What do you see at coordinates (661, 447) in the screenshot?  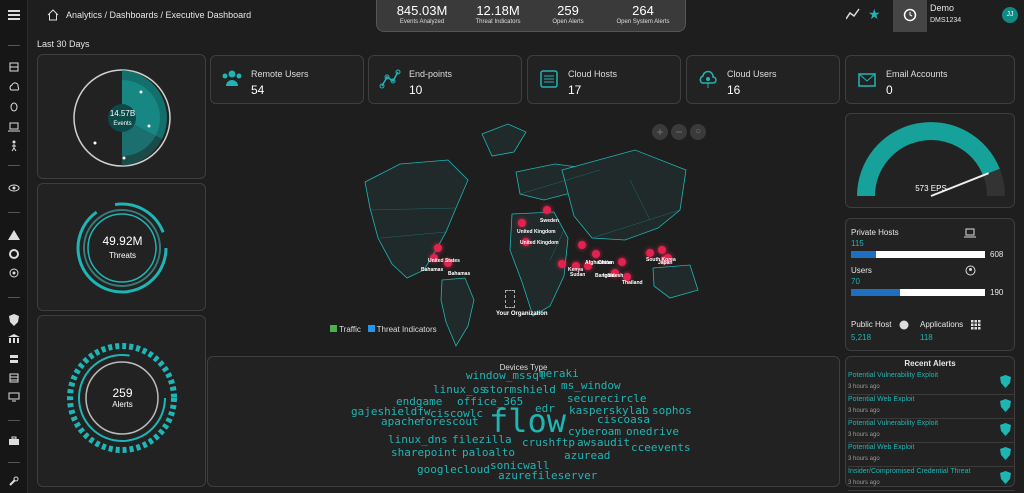 I see `device-type-word: cceevents` at bounding box center [661, 447].